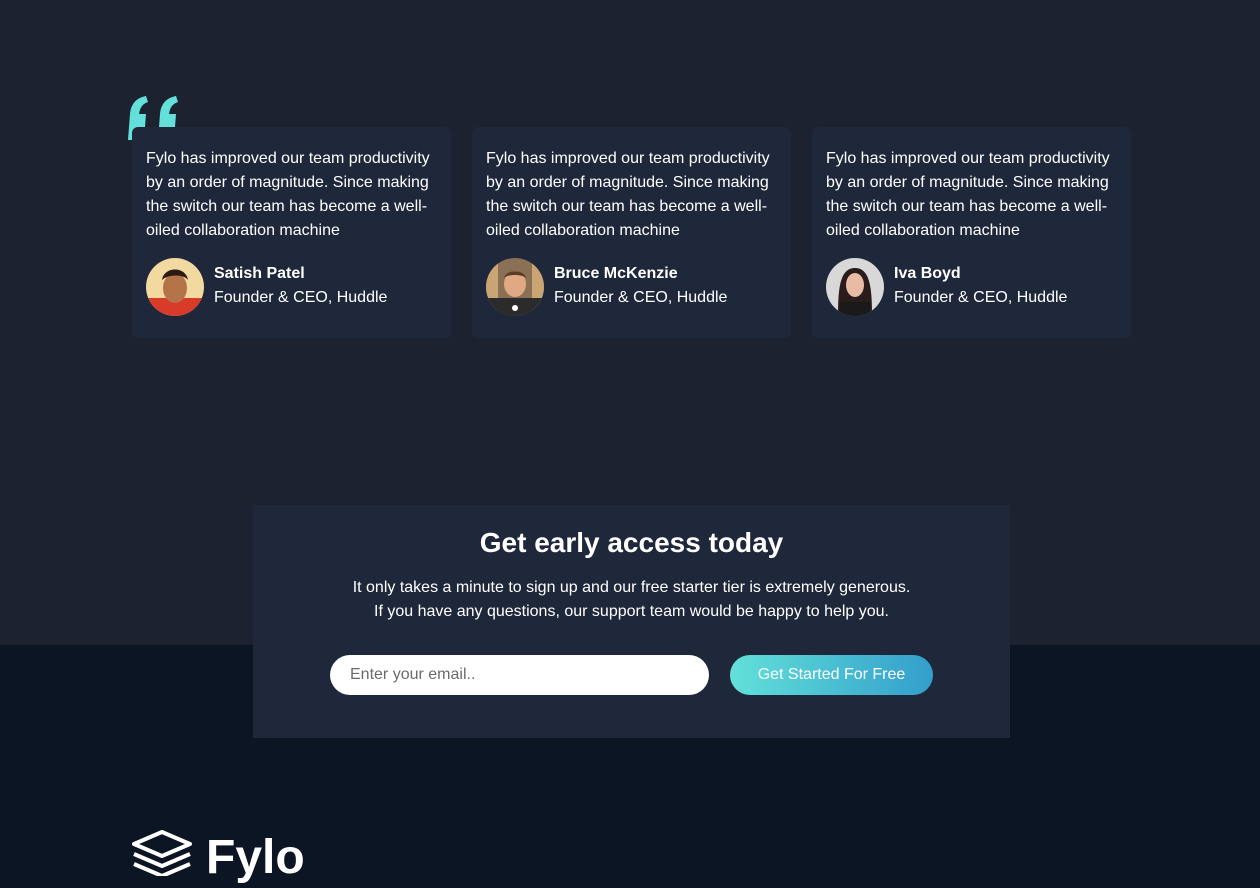  Describe the element at coordinates (631, 542) in the screenshot. I see `cta-title: Get early access today` at that location.